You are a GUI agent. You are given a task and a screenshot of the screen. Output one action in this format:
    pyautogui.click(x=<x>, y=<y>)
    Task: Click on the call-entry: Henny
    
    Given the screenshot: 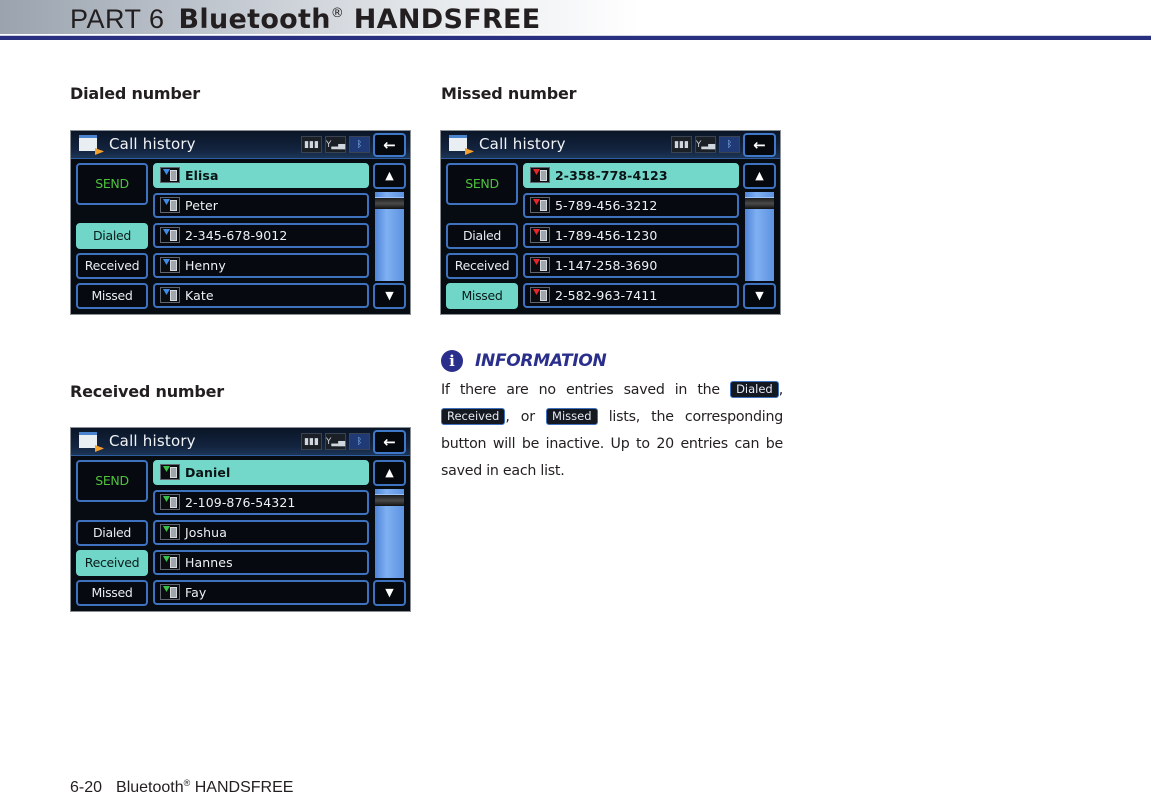 What is the action you would take?
    pyautogui.click(x=261, y=265)
    